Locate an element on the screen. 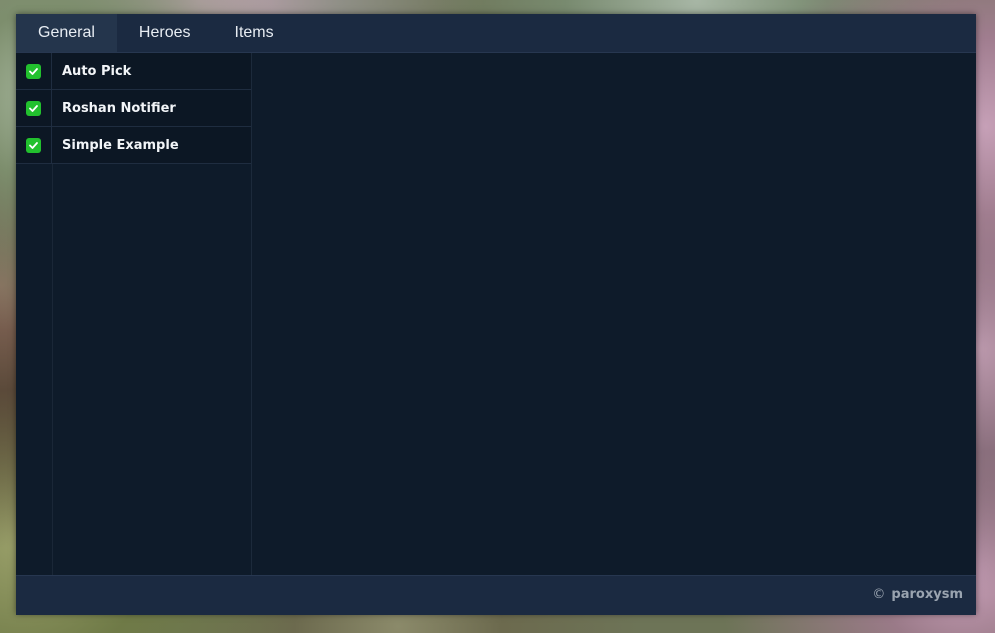 The height and width of the screenshot is (633, 995). copyright-symbol: © is located at coordinates (879, 594).